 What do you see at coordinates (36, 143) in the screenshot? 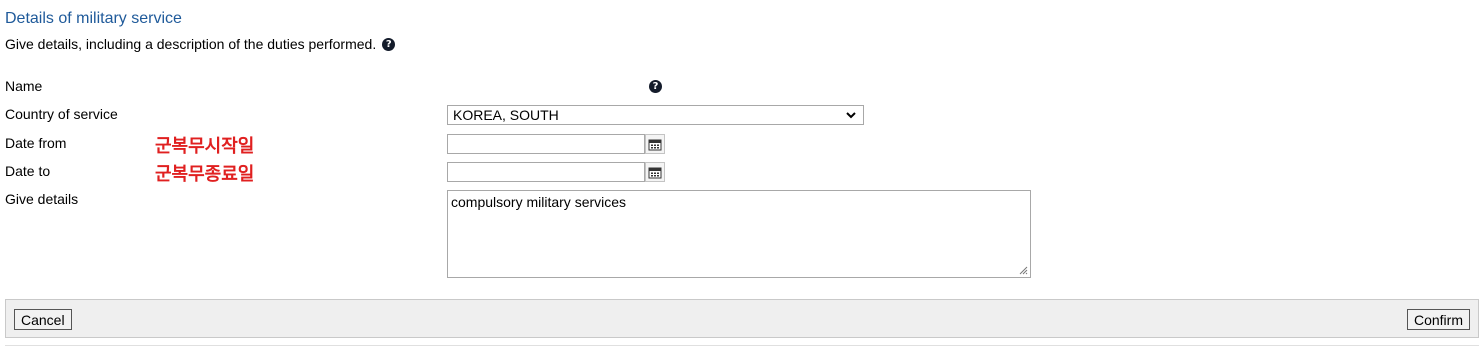
I see `date-from-label: Date from` at bounding box center [36, 143].